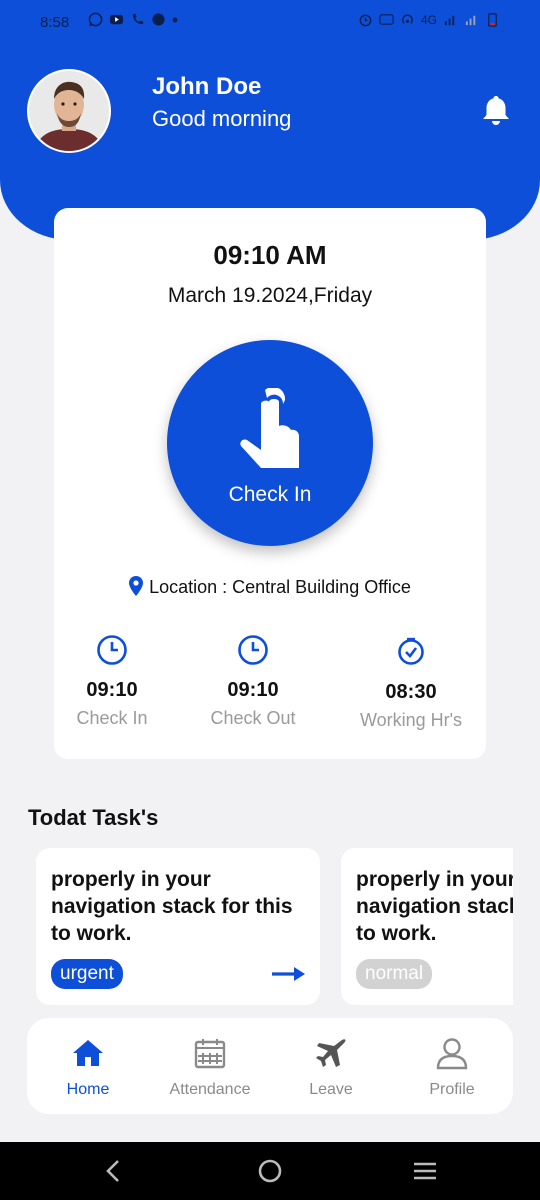  I want to click on stat-working-hours: 08:30 Working Hr's, so click(411, 683).